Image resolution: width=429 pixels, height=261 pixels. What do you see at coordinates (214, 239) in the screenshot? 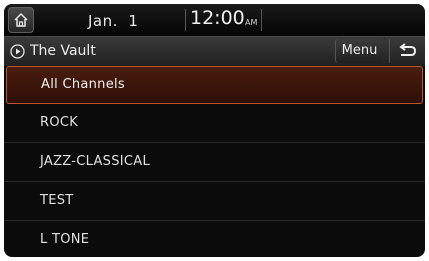
I see `channel-item-l-tone: L TONE` at bounding box center [214, 239].